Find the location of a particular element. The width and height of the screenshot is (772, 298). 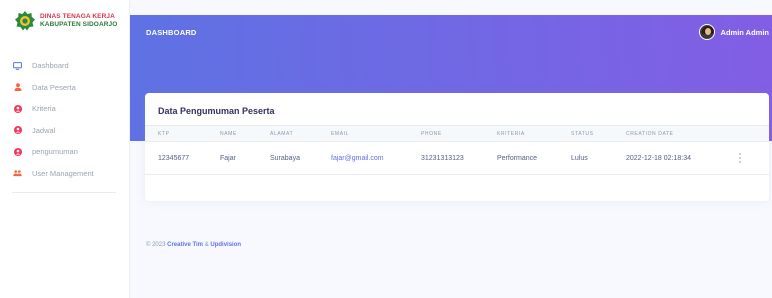

tv-icon is located at coordinates (17, 65).